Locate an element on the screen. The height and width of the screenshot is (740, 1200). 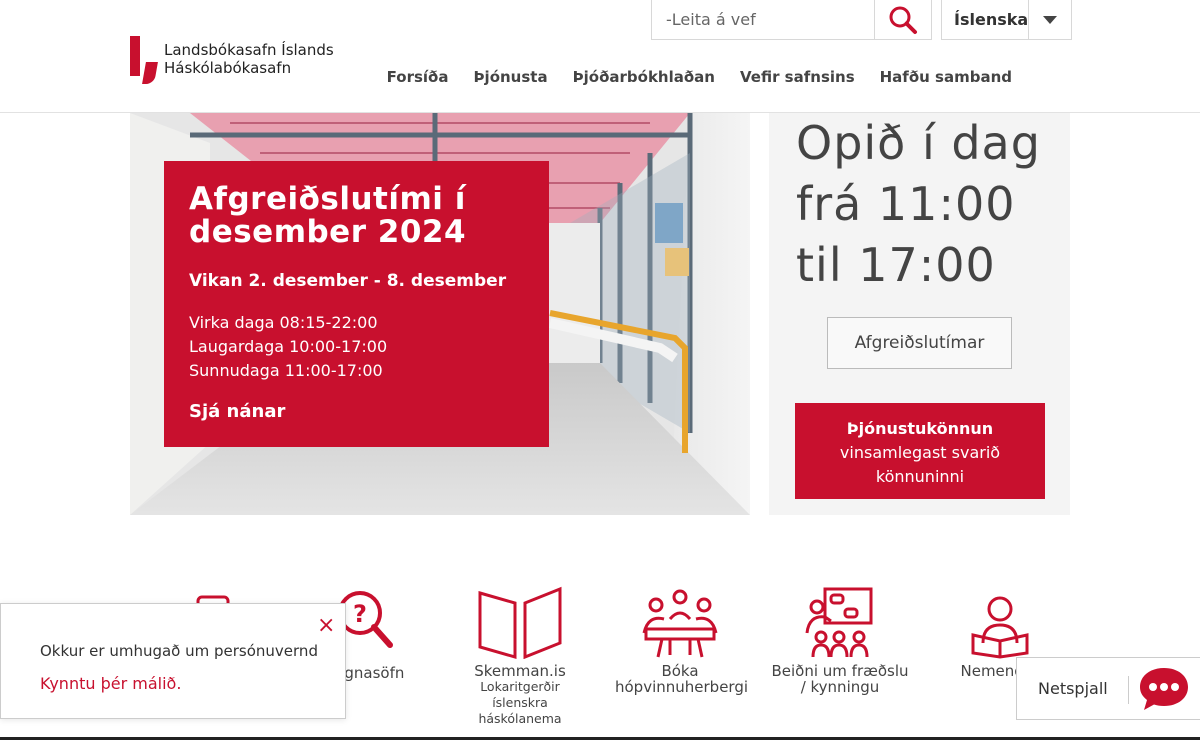
search-button is located at coordinates (902, 19).